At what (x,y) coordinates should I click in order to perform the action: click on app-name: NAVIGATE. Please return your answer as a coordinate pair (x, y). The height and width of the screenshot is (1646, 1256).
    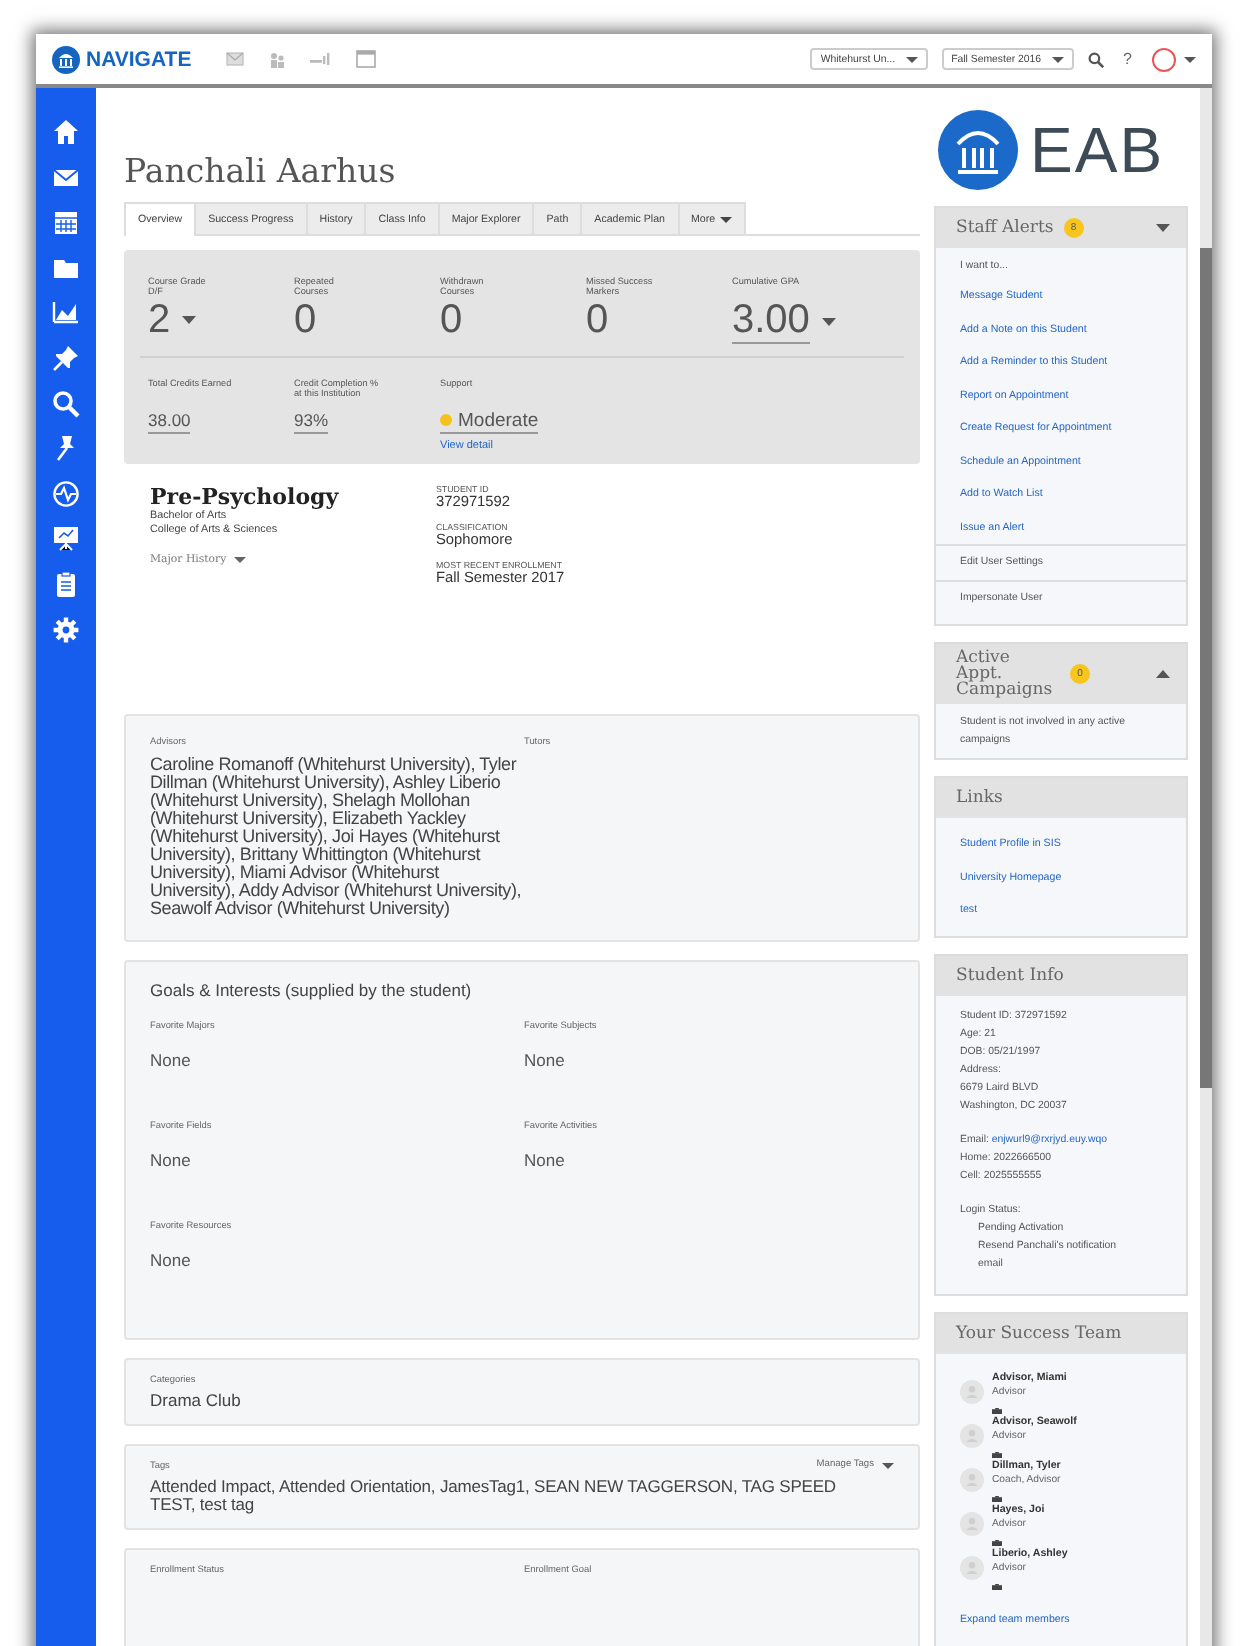
    Looking at the image, I should click on (139, 59).